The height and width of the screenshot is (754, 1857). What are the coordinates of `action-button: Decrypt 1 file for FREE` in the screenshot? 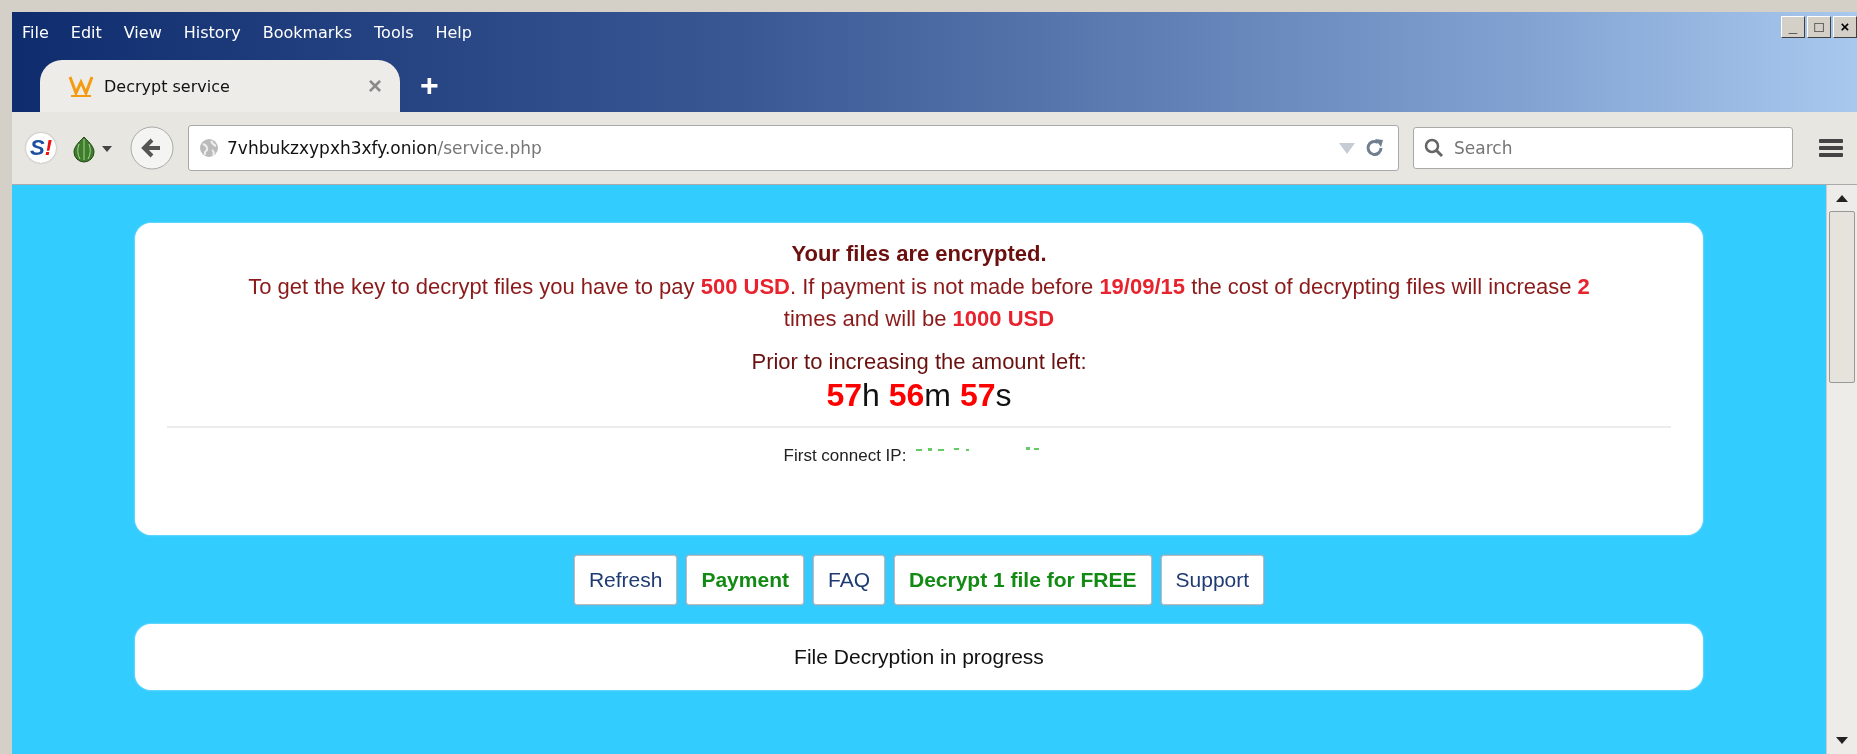 It's located at (1023, 580).